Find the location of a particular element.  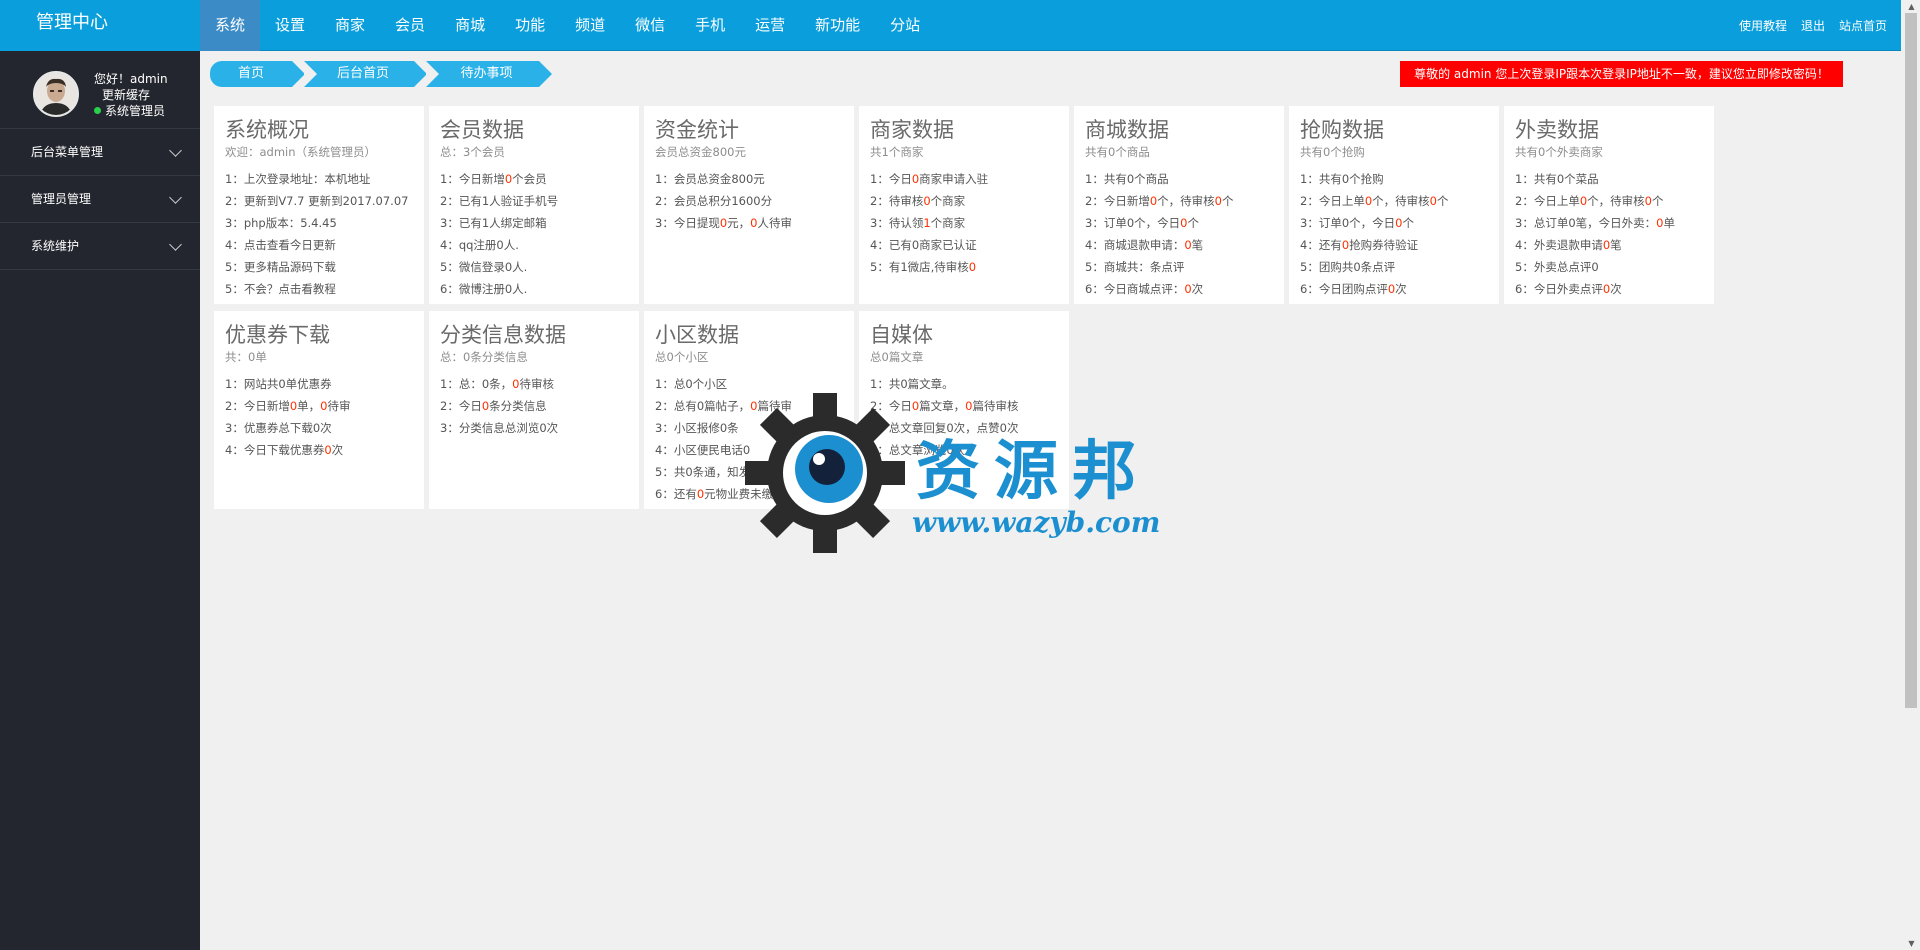

avatar is located at coordinates (56, 94).